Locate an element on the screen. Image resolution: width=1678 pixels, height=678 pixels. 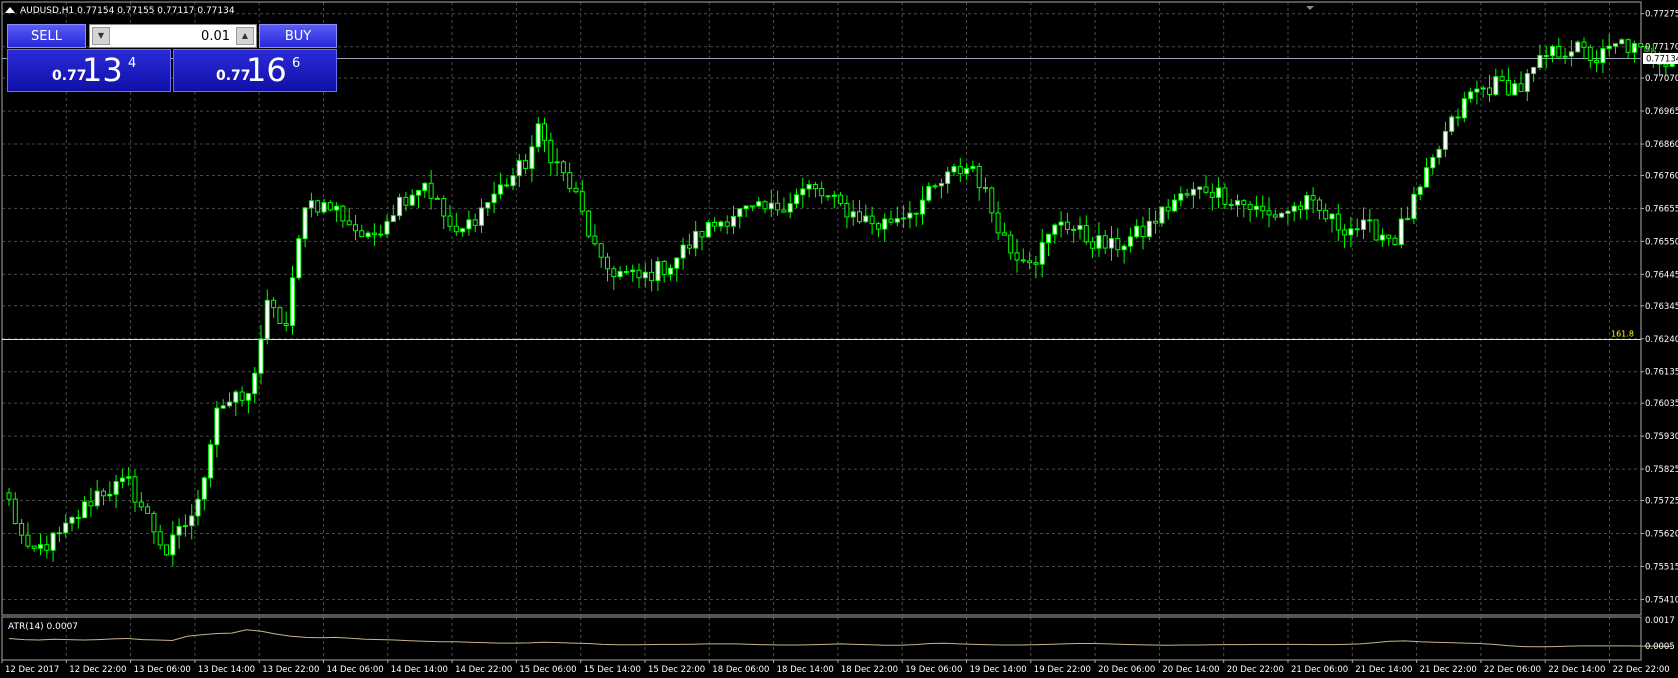
buy-price-button: 0.77 16 6 is located at coordinates (255, 70).